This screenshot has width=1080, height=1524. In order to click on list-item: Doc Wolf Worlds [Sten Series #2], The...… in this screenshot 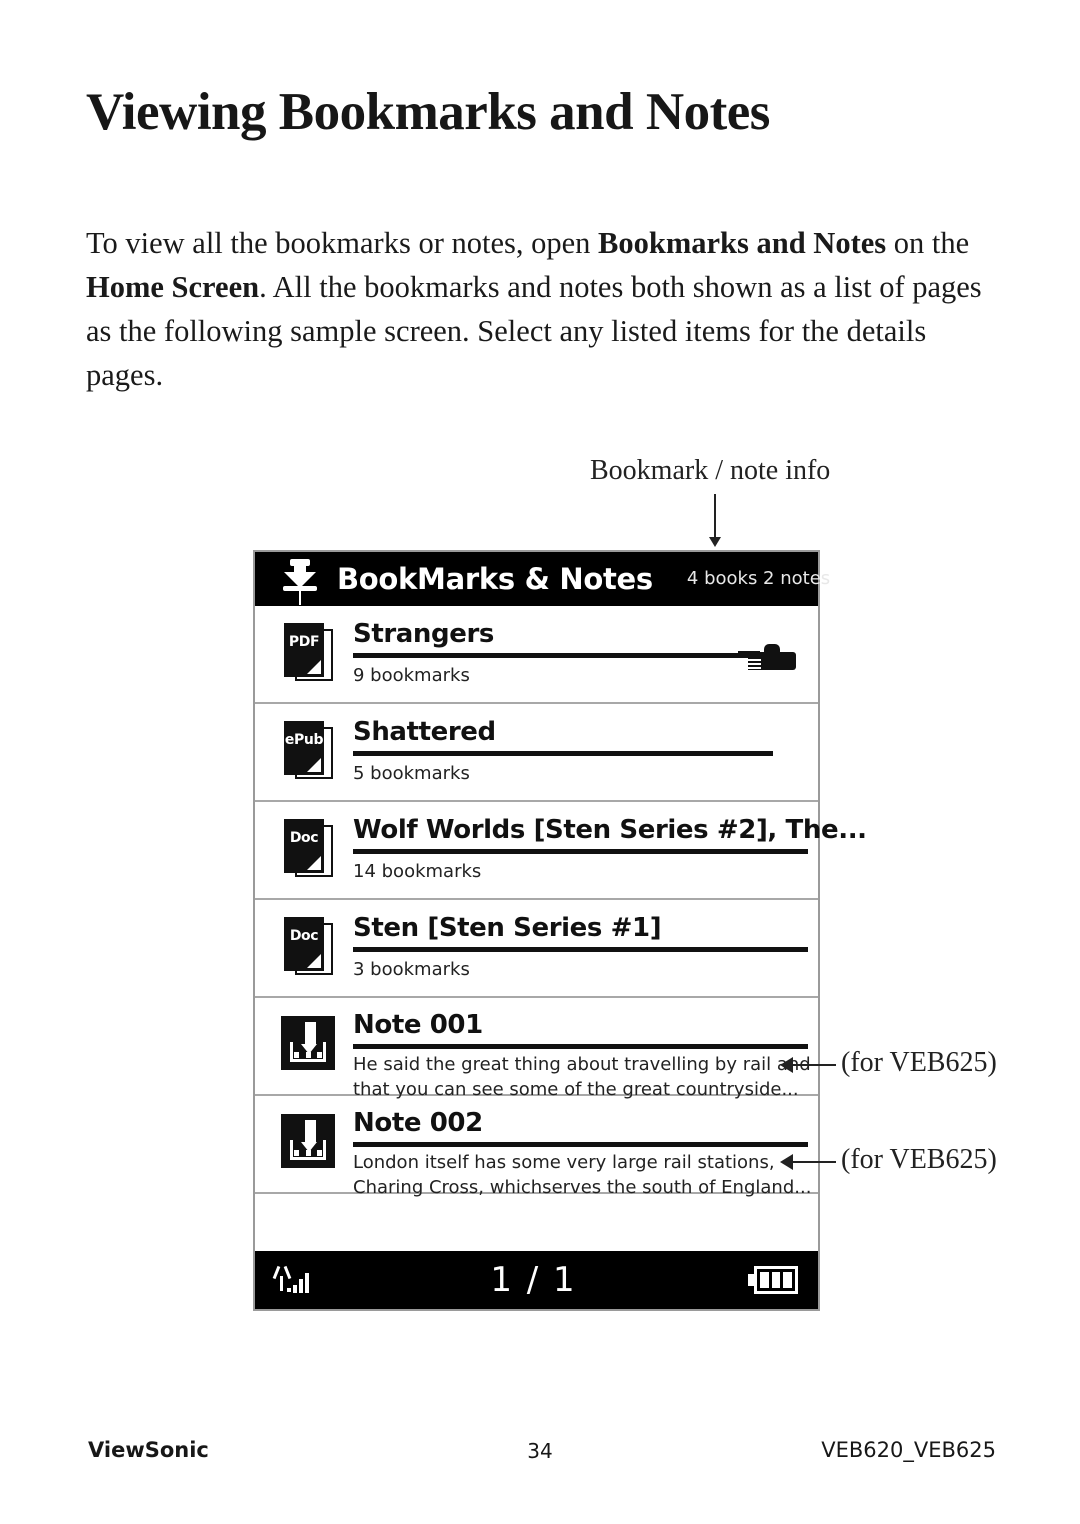, I will do `click(561, 851)`.